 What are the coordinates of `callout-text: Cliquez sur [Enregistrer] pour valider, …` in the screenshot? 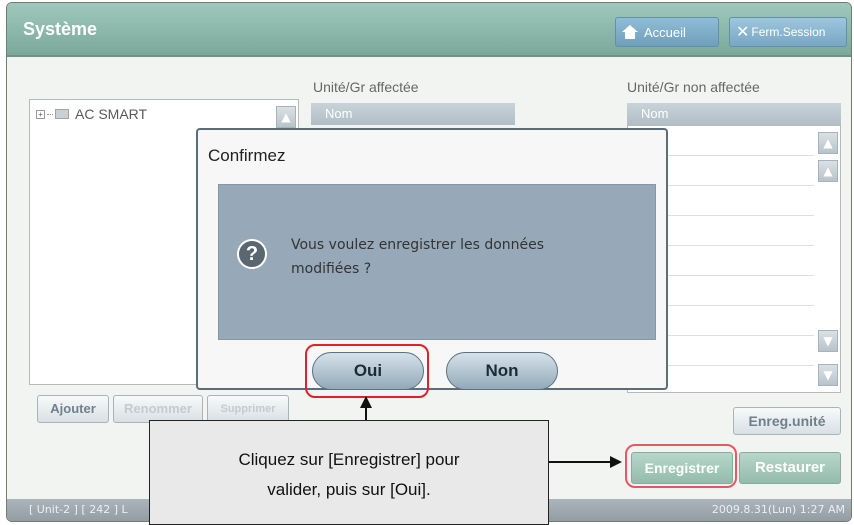 It's located at (349, 475).